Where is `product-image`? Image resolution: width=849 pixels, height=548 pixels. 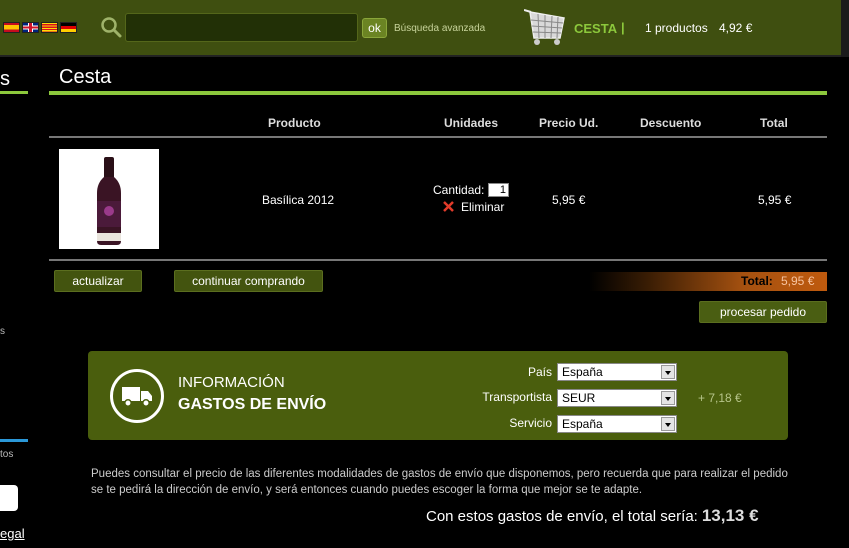 product-image is located at coordinates (109, 199).